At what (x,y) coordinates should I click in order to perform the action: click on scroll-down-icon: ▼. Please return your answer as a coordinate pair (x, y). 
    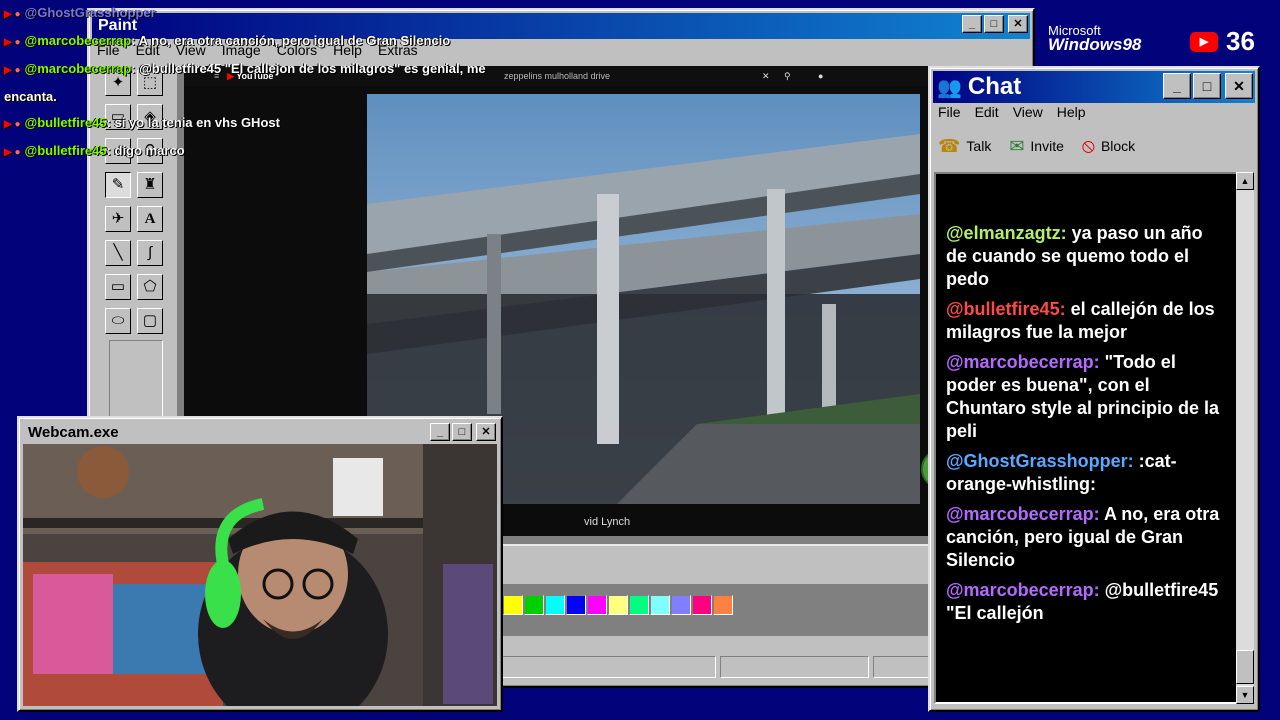
    Looking at the image, I should click on (1245, 695).